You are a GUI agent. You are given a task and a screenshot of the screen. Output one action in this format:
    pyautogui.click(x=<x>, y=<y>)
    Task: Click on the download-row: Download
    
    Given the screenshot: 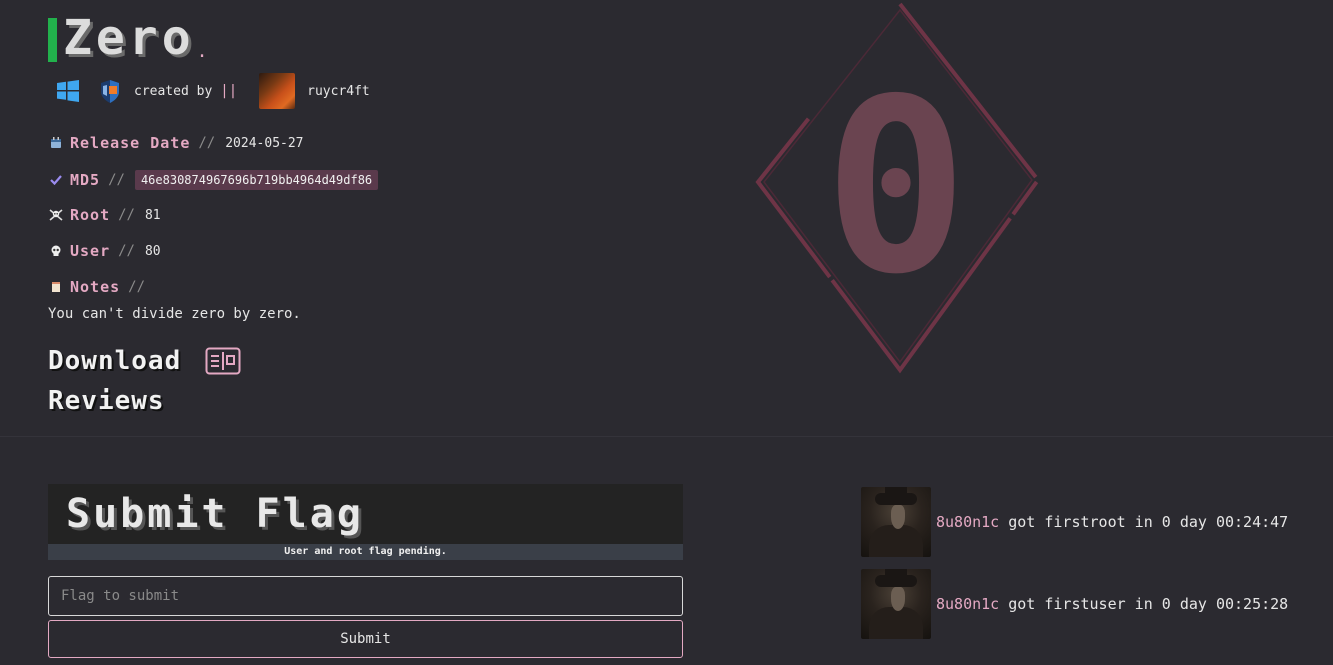 What is the action you would take?
    pyautogui.click(x=144, y=361)
    